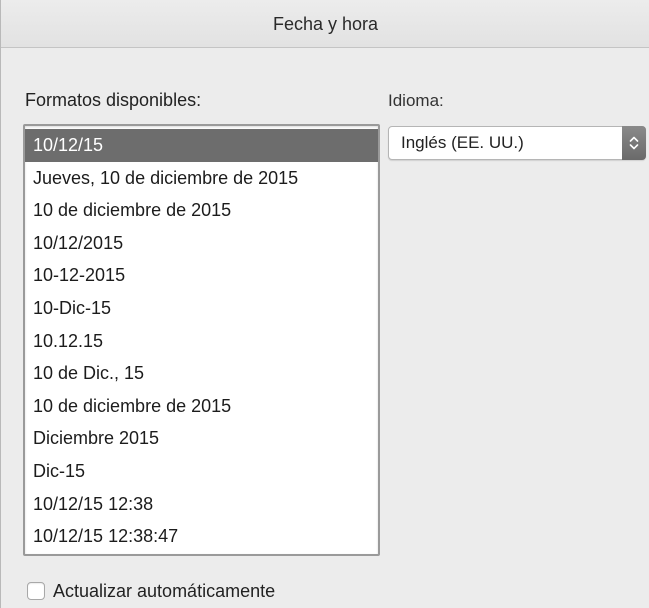 This screenshot has height=608, width=649. Describe the element at coordinates (201, 536) in the screenshot. I see `format-list-item: 10/12/15 12:38:47` at that location.